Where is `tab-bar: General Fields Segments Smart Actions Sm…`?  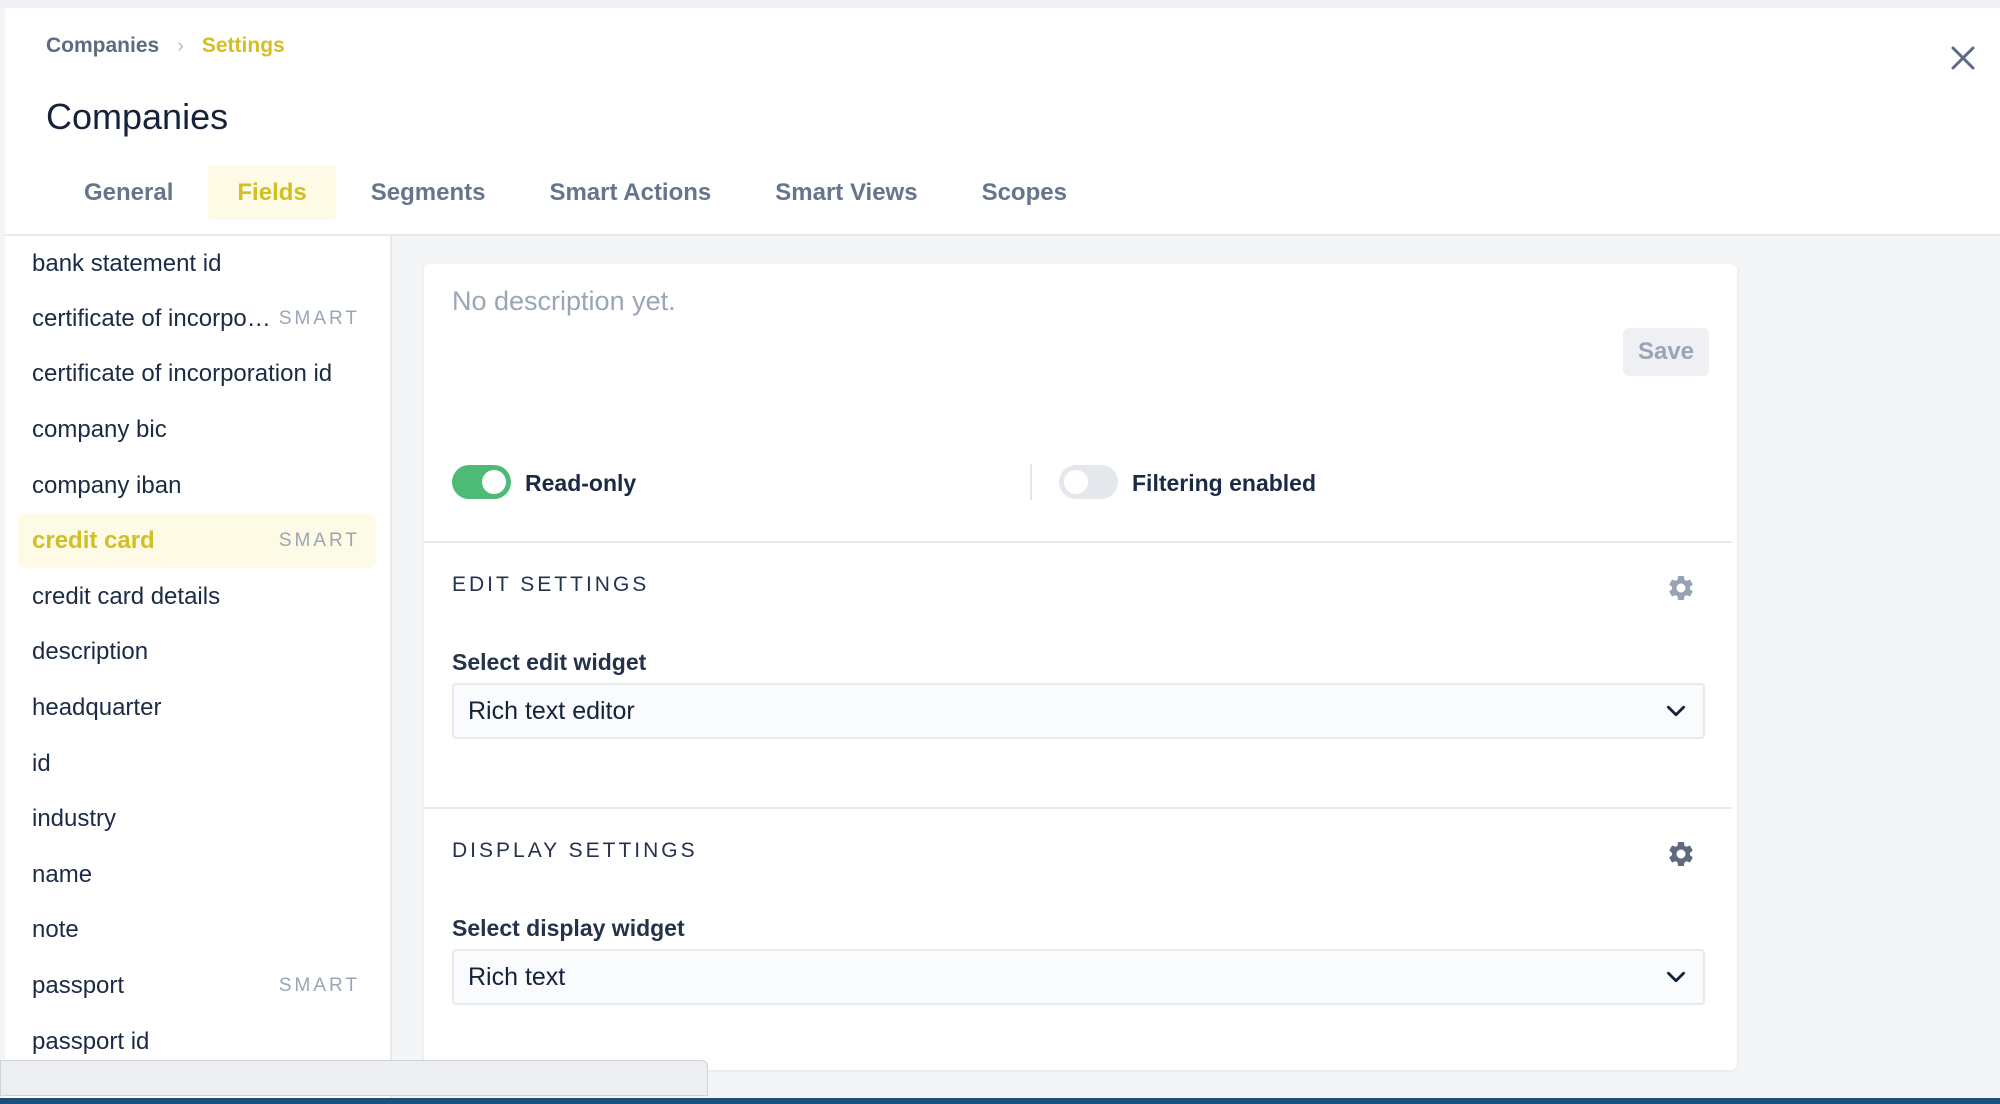
tab-bar: General Fields Segments Smart Actions Sm… is located at coordinates (578, 192).